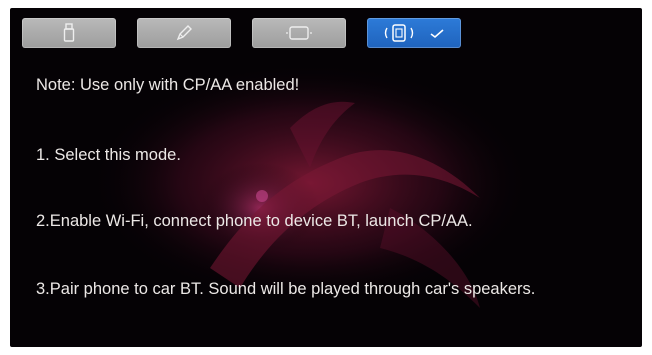 This screenshot has height=355, width=652. I want to click on step-1-text: 1. Select this mode., so click(108, 155).